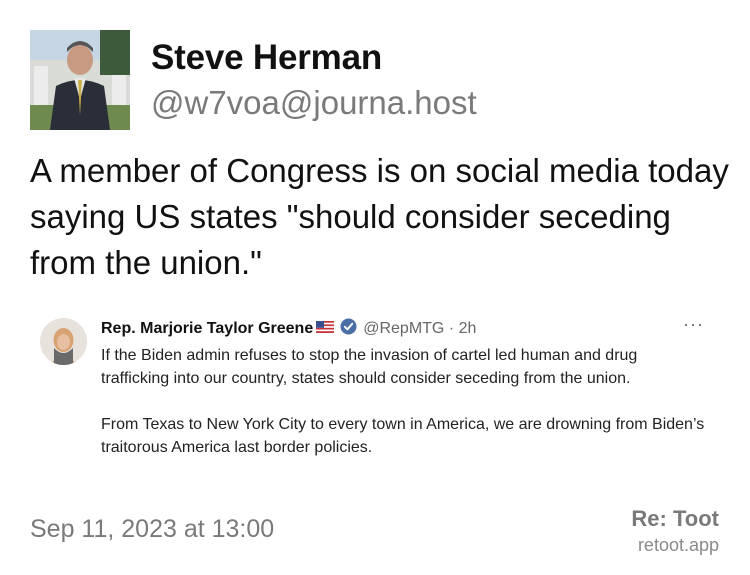  I want to click on profile-photo-icon, so click(80, 80).